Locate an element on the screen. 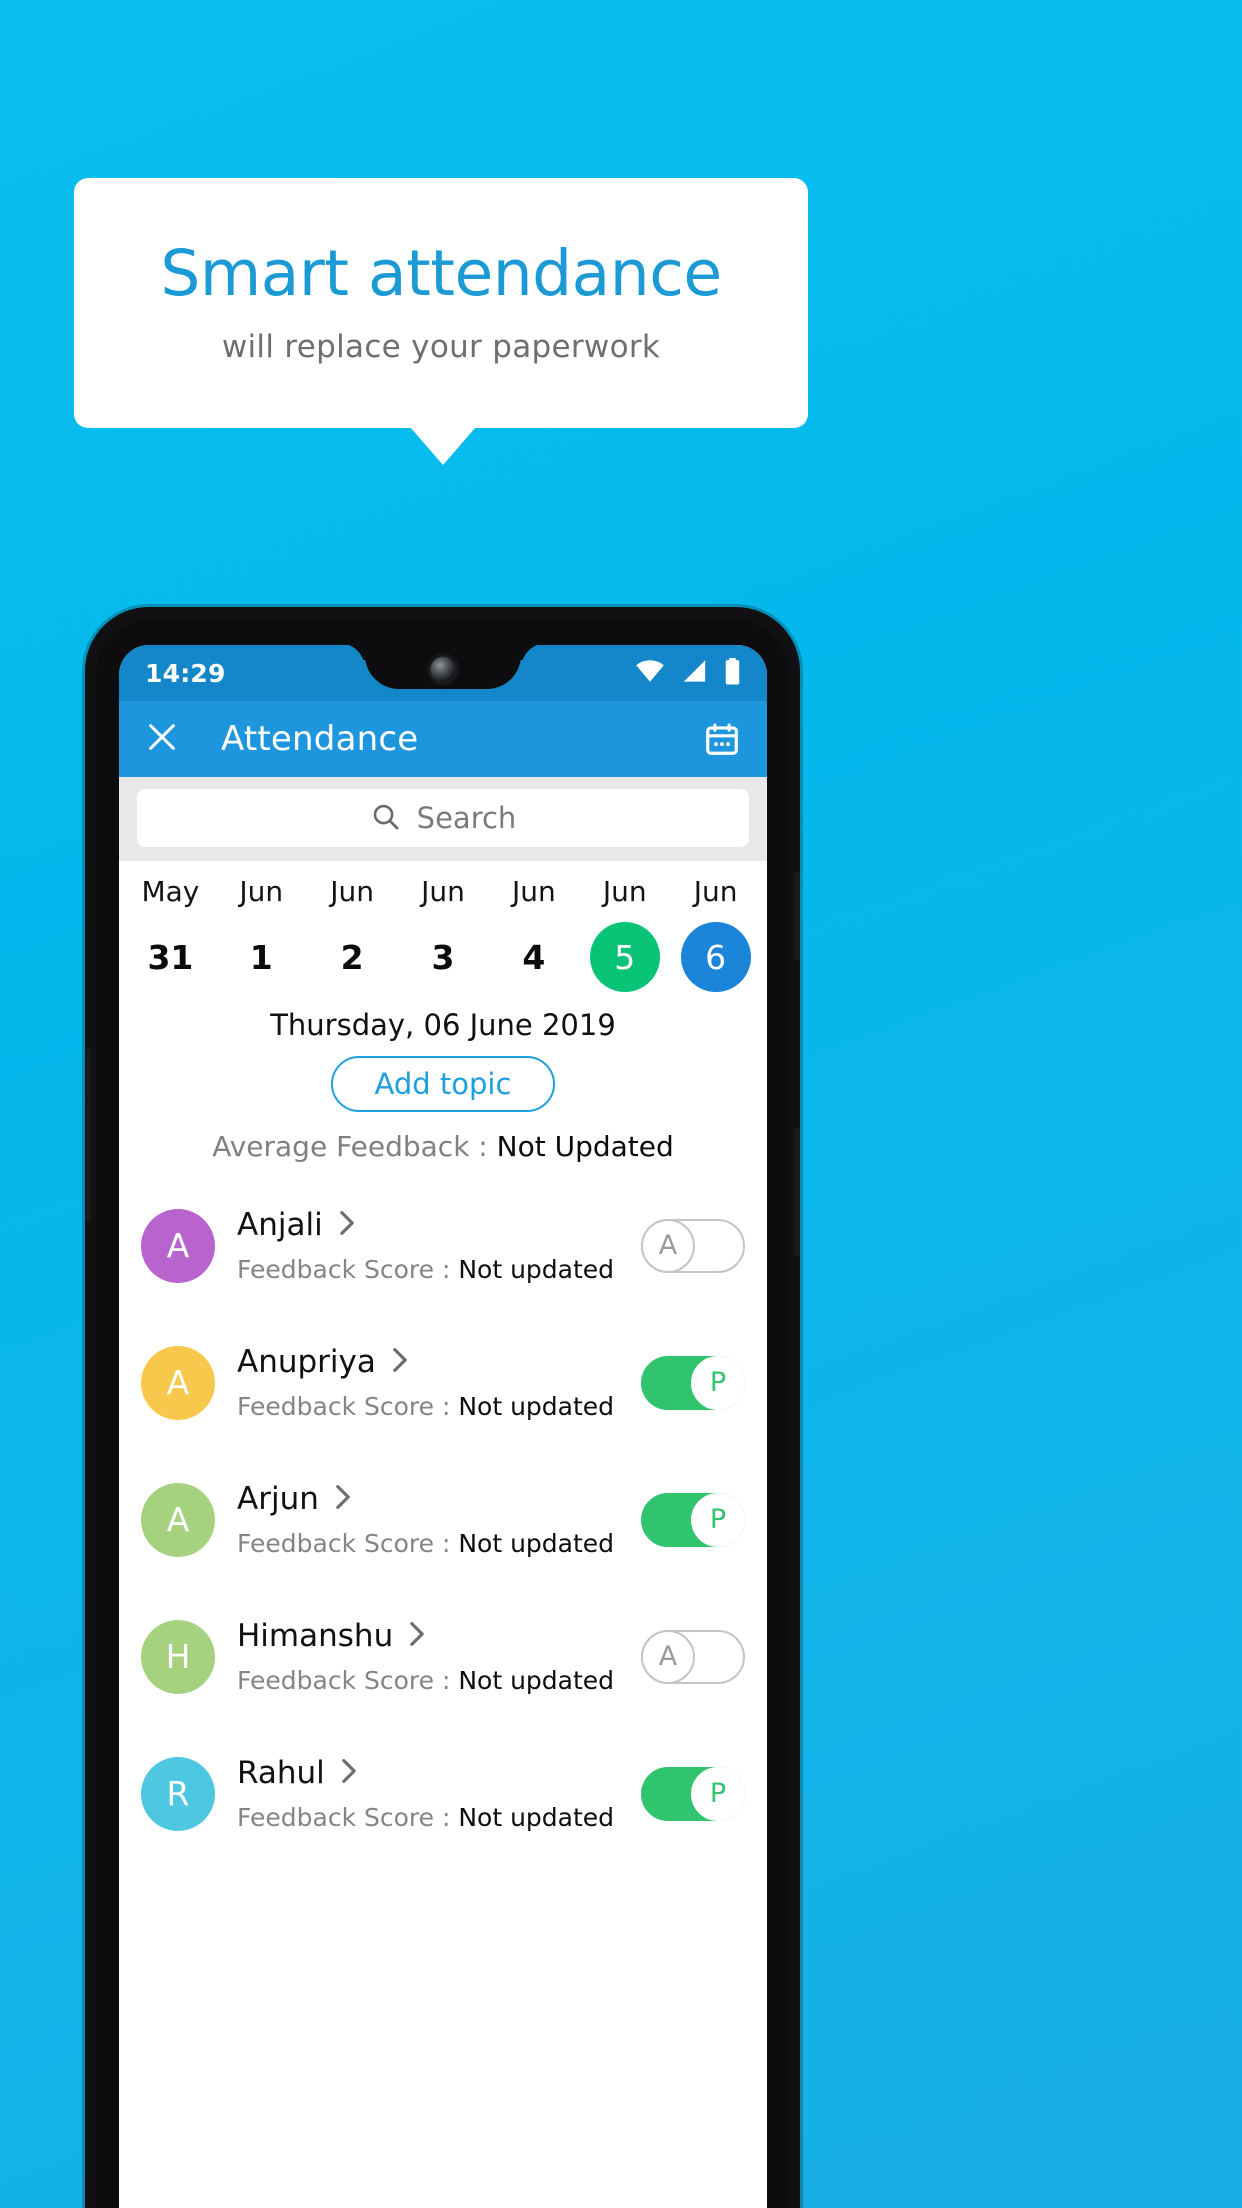 This screenshot has width=1242, height=2208. cellular-signal-icon is located at coordinates (694, 673).